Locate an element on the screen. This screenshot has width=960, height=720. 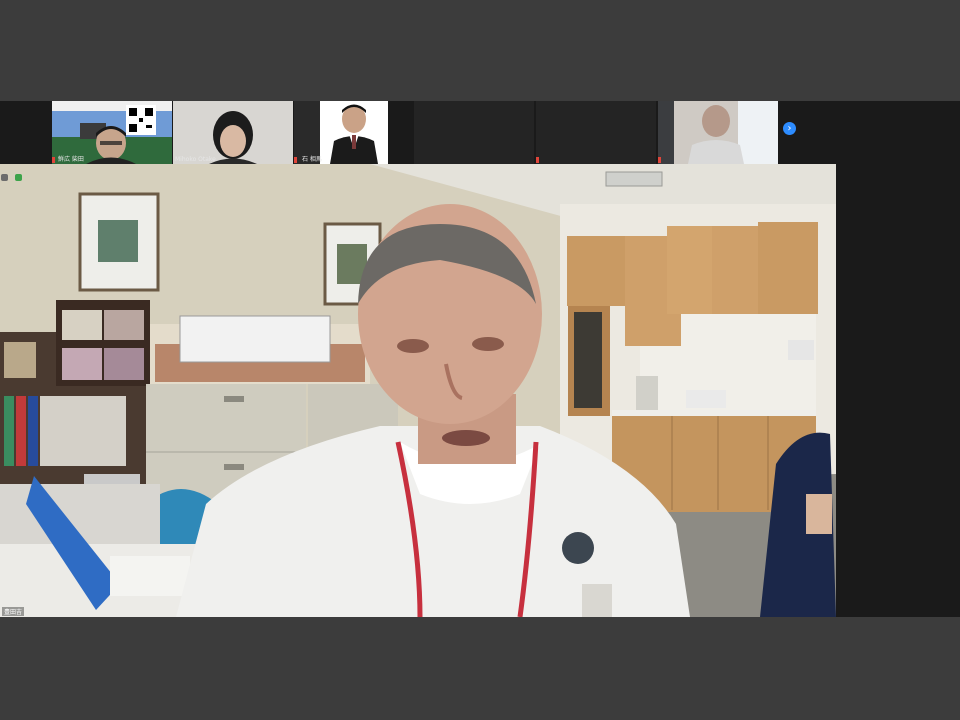
participant-tile-2: Mihoko Otake is located at coordinates (233, 132).